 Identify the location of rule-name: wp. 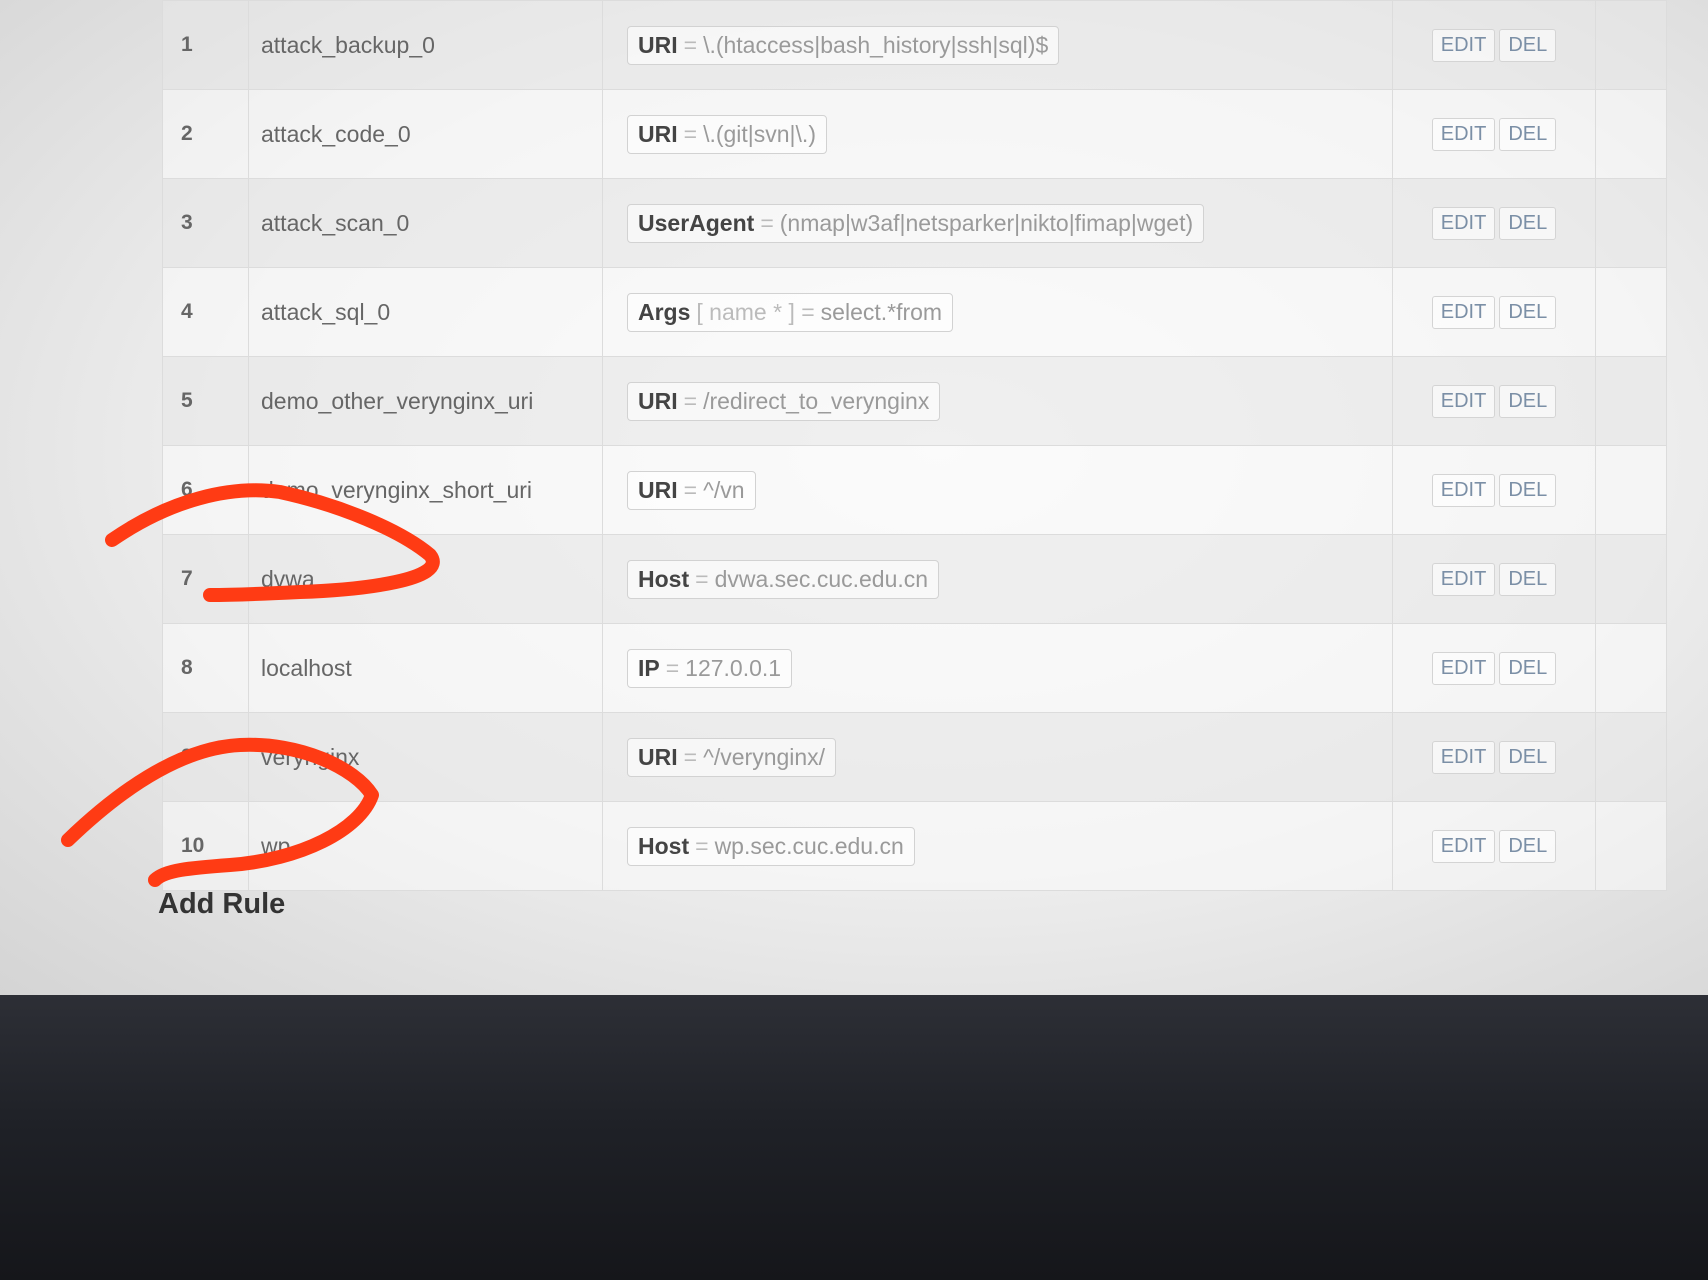
(425, 846).